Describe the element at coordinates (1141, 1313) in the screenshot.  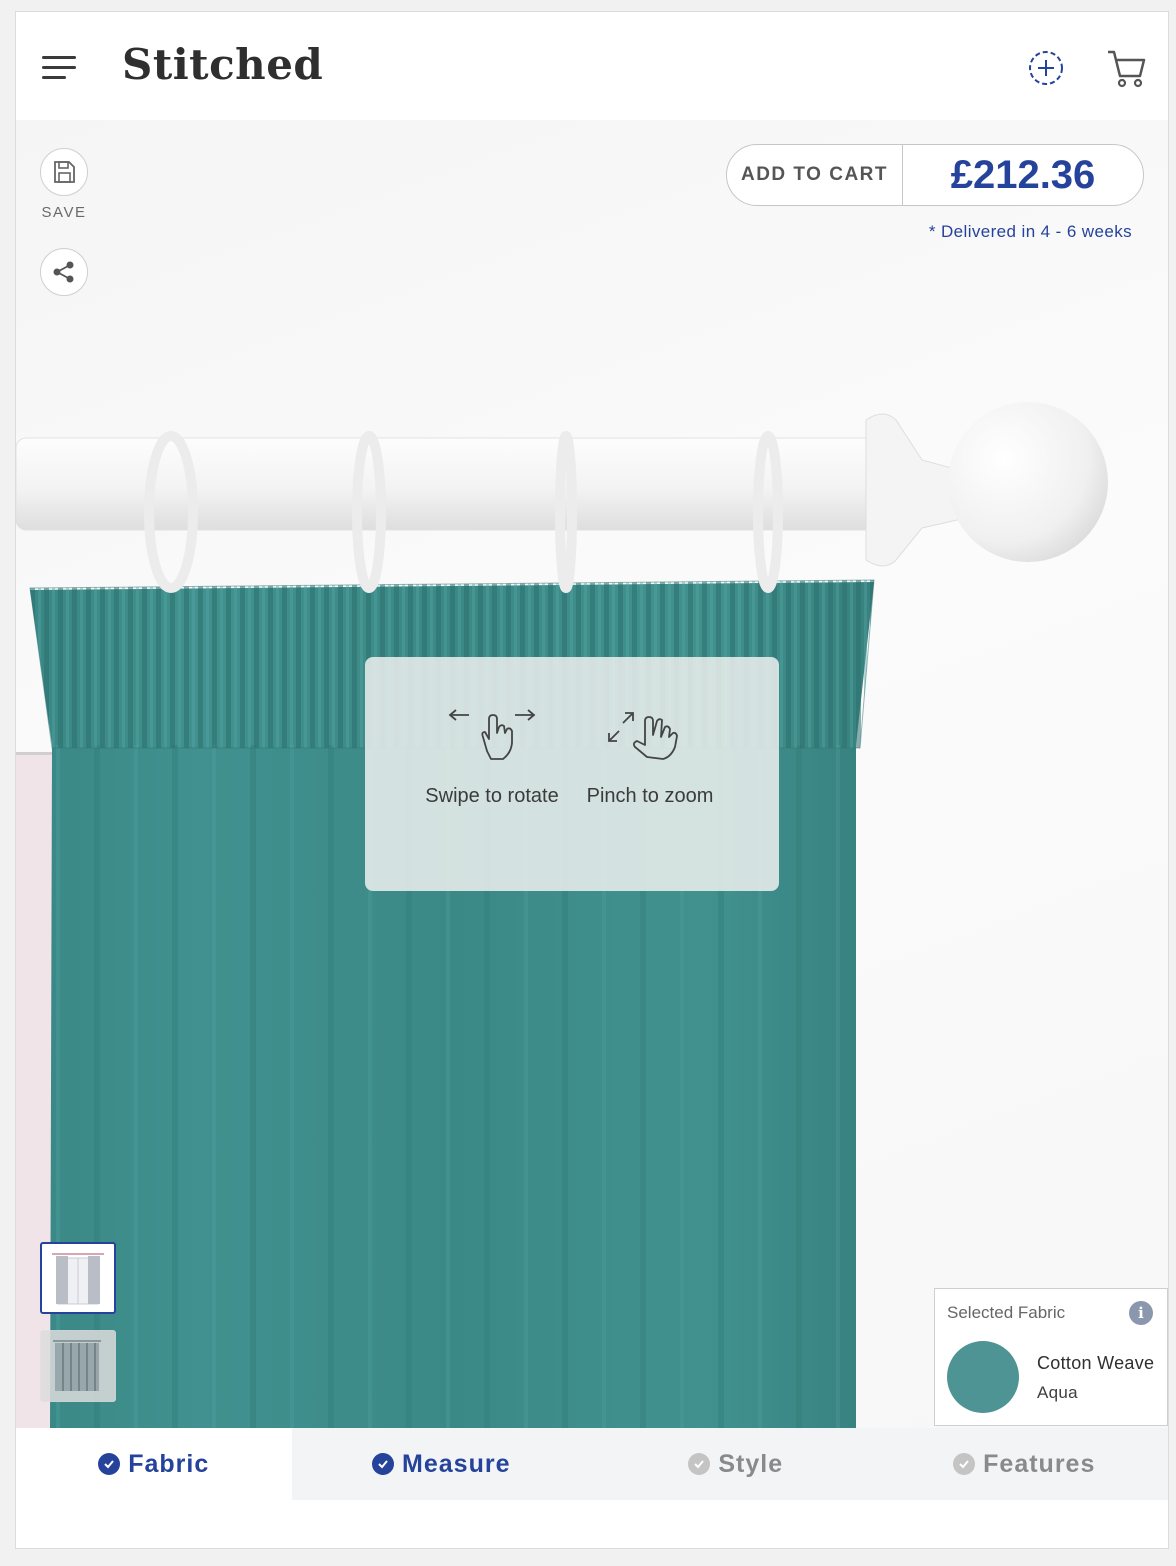
I see `info-icon: i` at that location.